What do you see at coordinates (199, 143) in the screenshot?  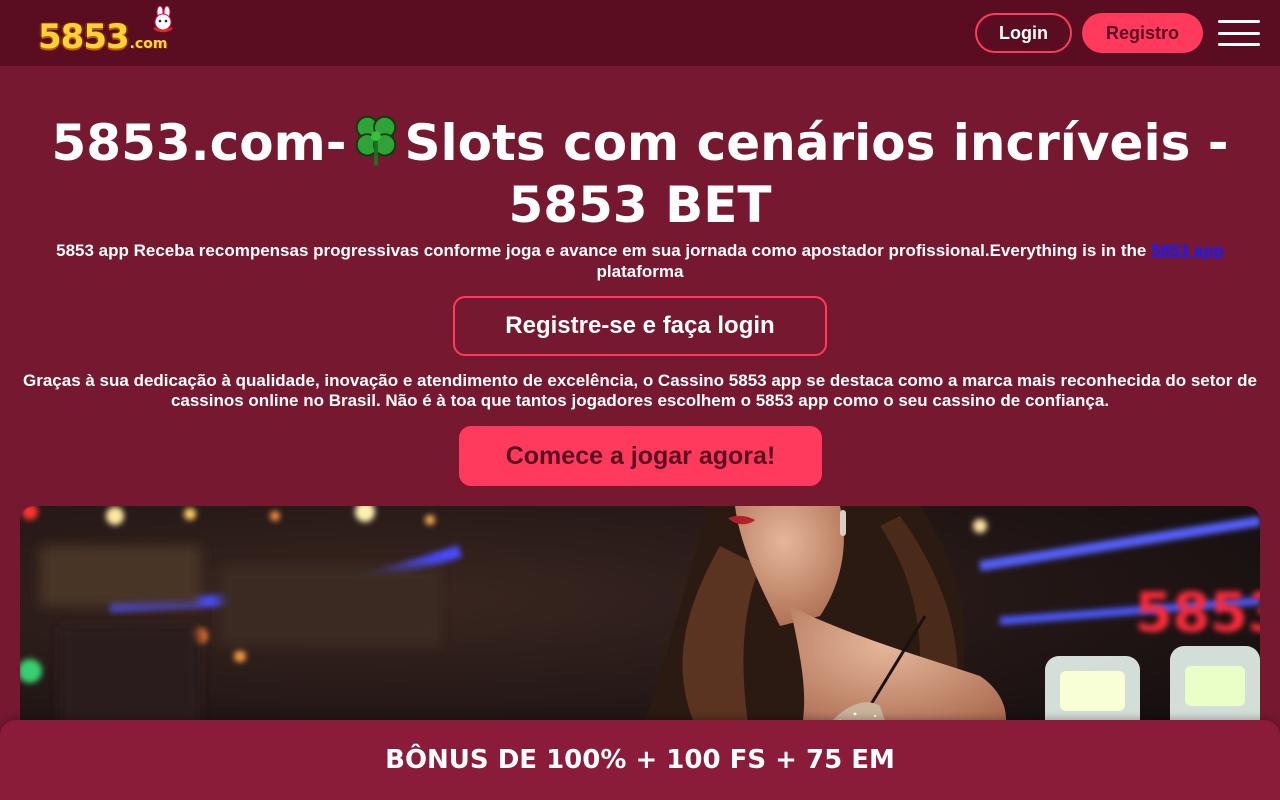 I see `title-prefix: 5853.com-` at bounding box center [199, 143].